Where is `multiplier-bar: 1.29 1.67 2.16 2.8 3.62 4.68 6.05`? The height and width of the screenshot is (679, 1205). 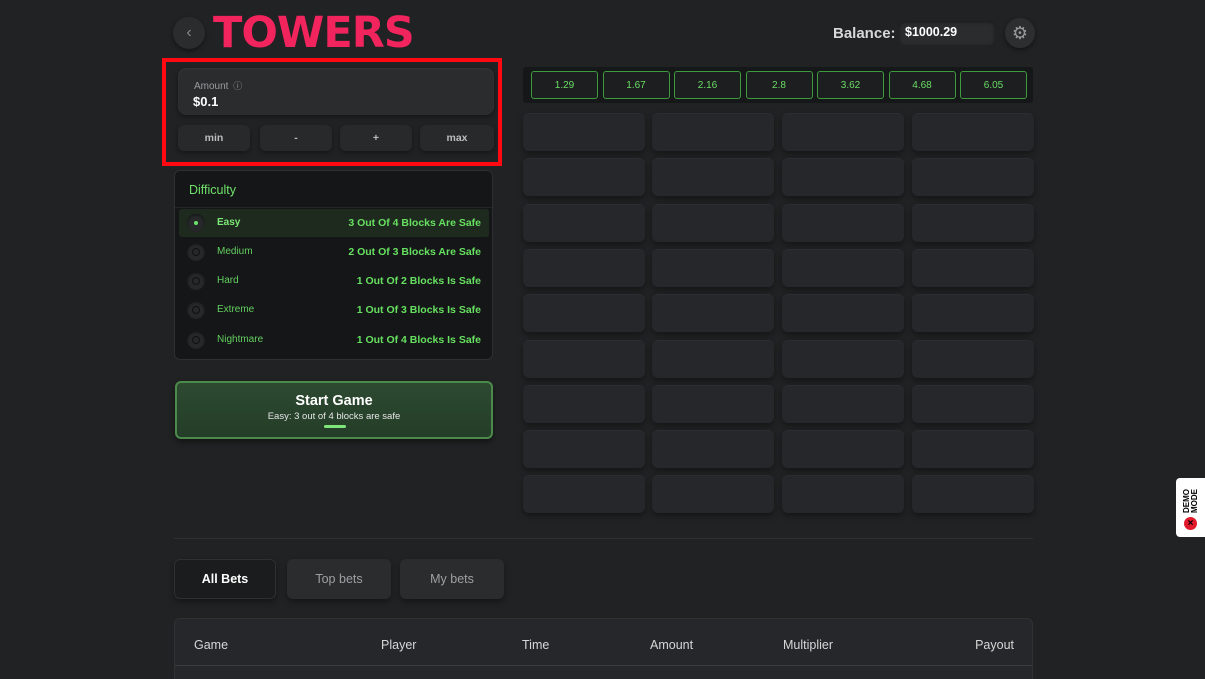 multiplier-bar: 1.29 1.67 2.16 2.8 3.62 4.68 6.05 is located at coordinates (778, 85).